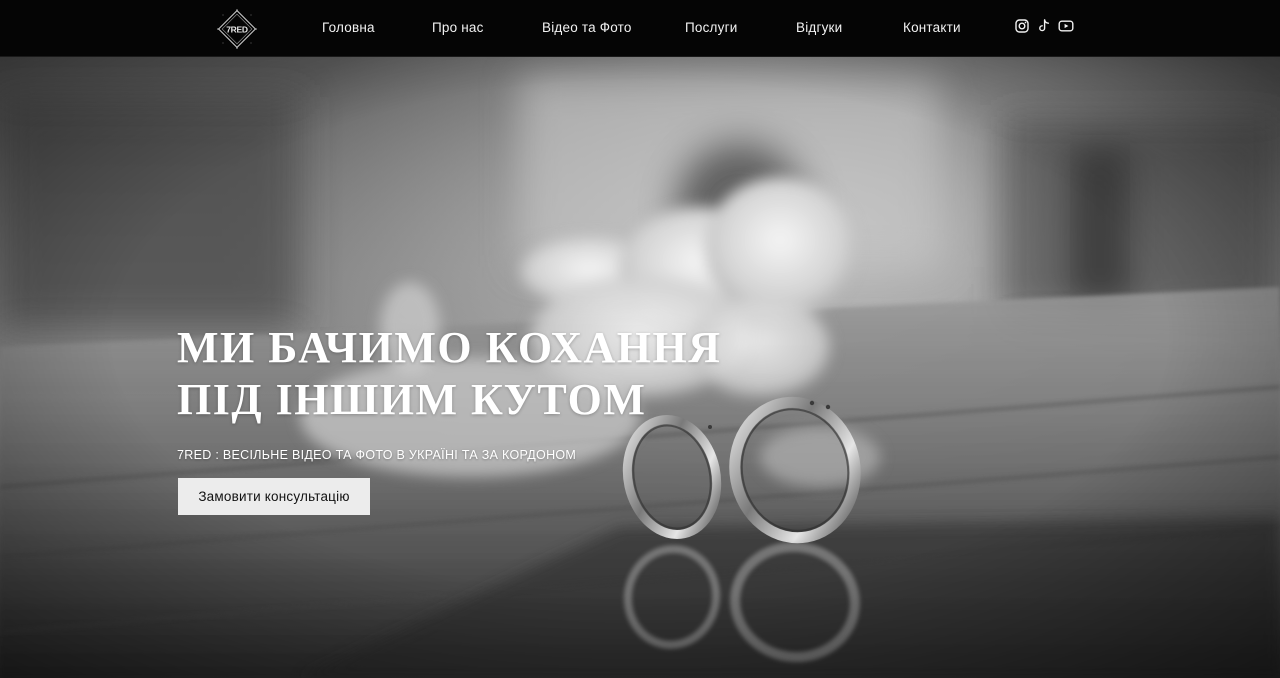  What do you see at coordinates (412, 399) in the screenshot?
I see `hero-title-line-2: ПІД ІНШИМ КУТОМ` at bounding box center [412, 399].